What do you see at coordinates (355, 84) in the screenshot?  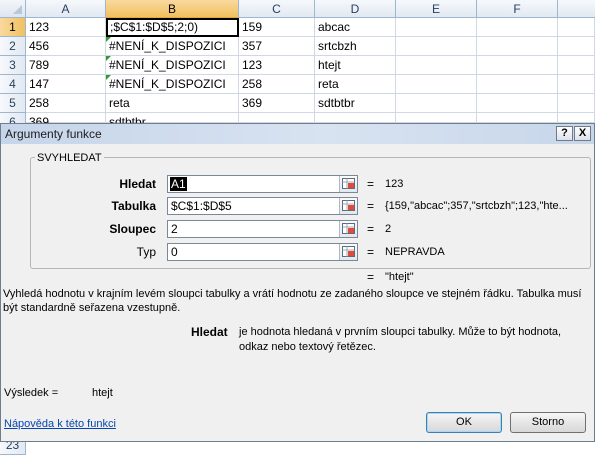 I see `cell-d4: reta` at bounding box center [355, 84].